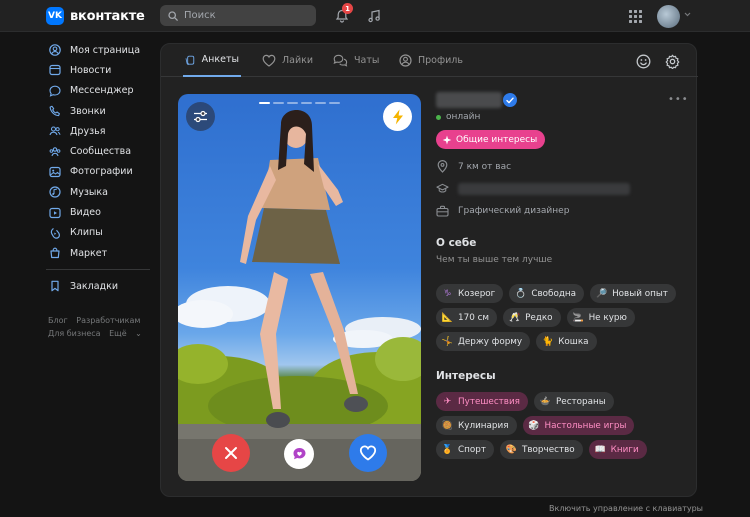 This screenshot has height=517, width=750. Describe the element at coordinates (601, 293) in the screenshot. I see `magnifier-icon: 🔎` at that location.